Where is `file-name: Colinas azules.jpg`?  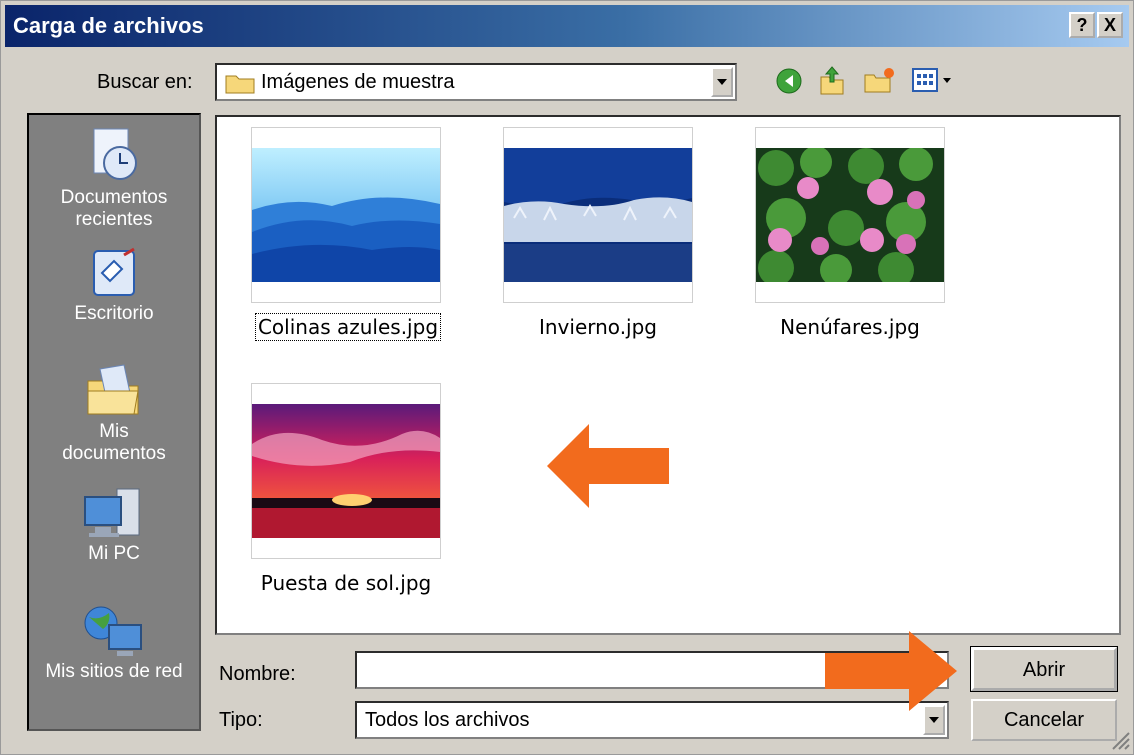
file-name: Colinas azules.jpg is located at coordinates (348, 327).